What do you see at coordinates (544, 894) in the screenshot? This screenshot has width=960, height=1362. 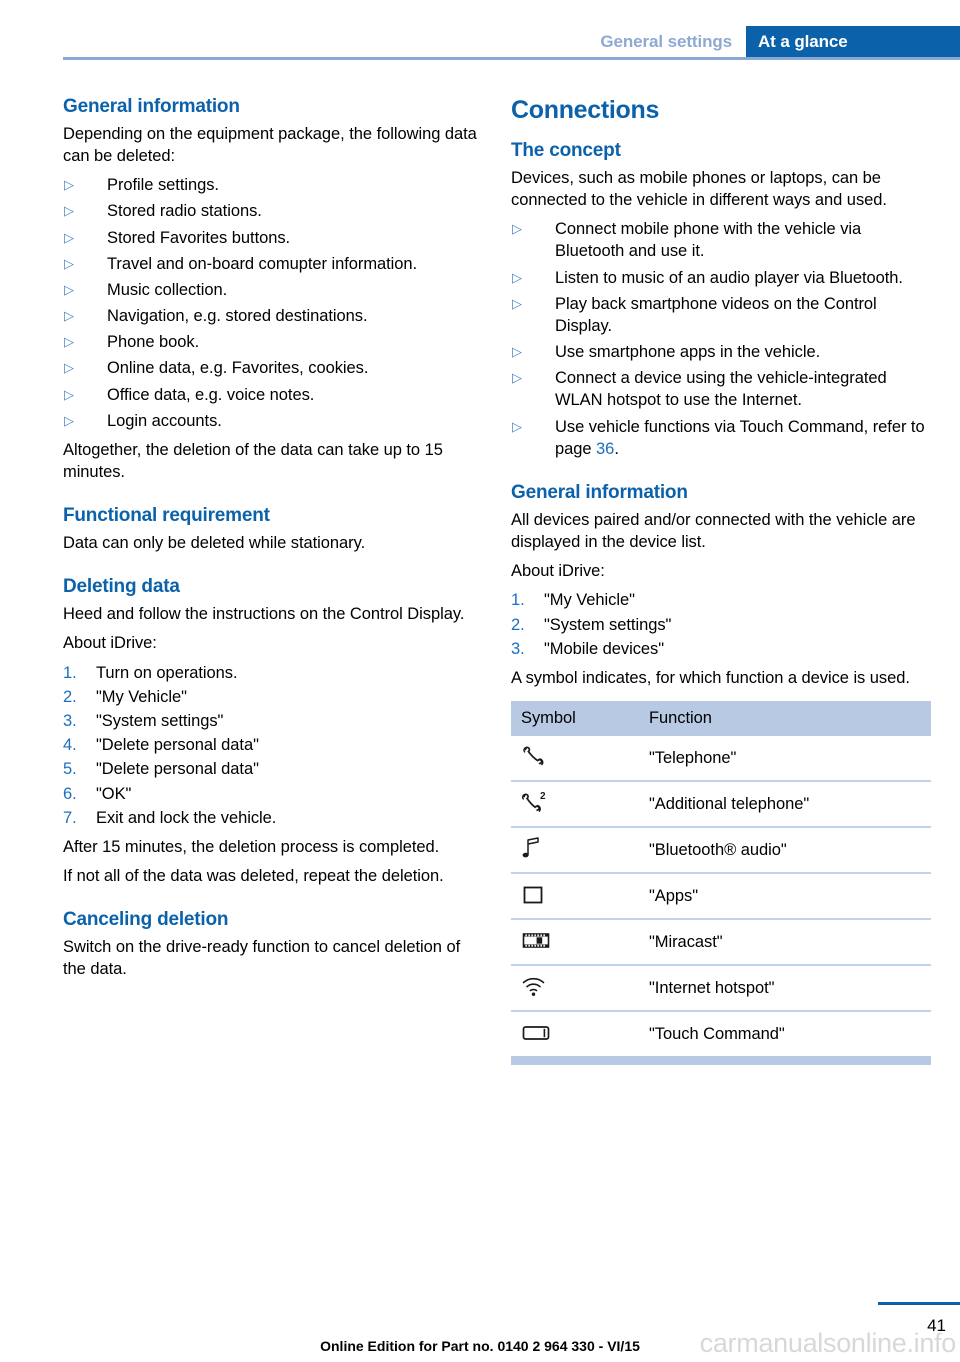 I see `apps-square-icon` at bounding box center [544, 894].